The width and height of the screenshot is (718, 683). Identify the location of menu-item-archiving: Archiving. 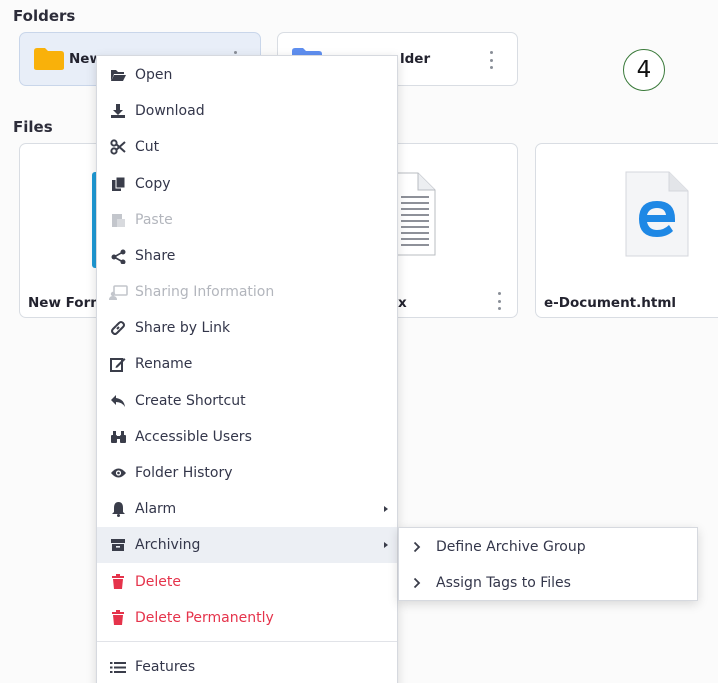
(247, 545).